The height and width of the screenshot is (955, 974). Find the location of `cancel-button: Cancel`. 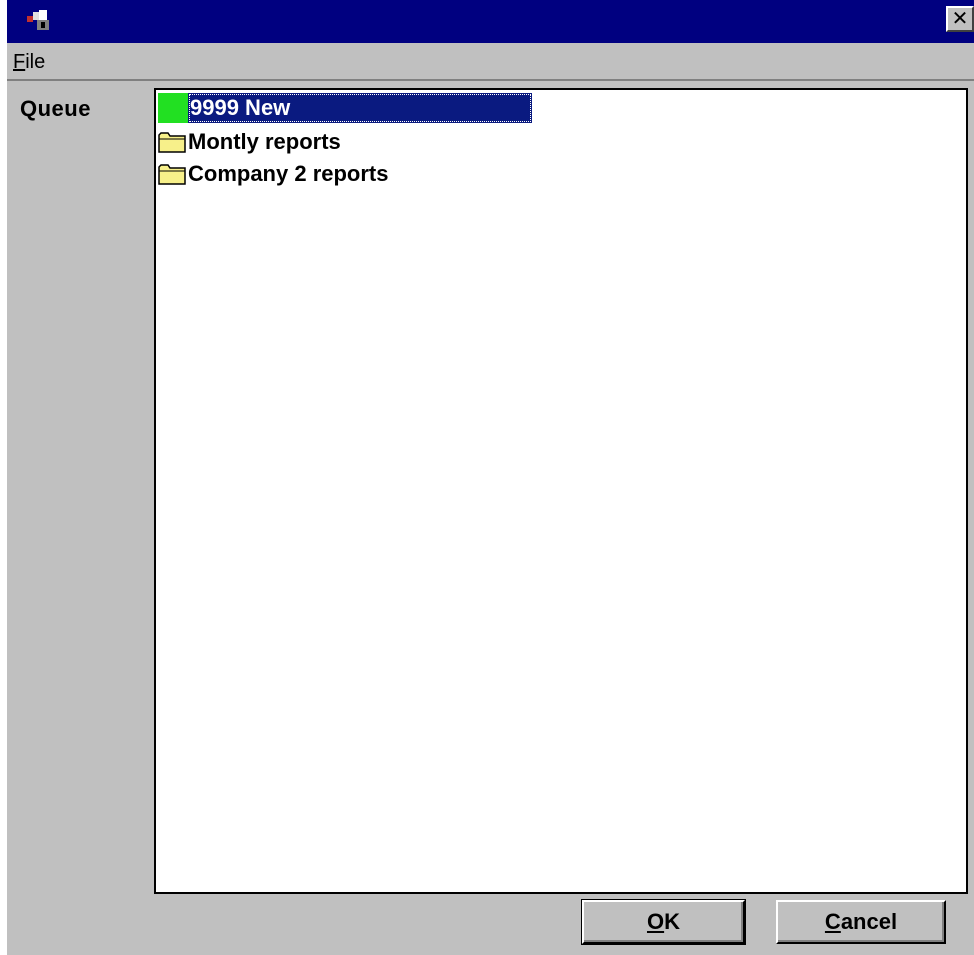

cancel-button: Cancel is located at coordinates (861, 922).